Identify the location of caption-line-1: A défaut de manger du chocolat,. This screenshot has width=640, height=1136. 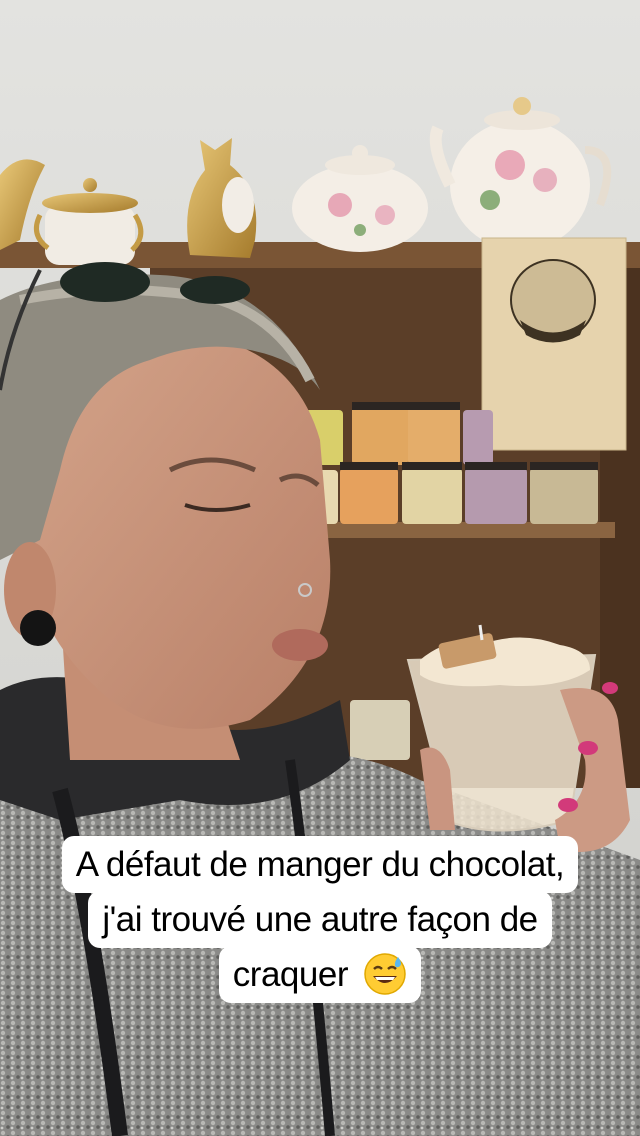
(320, 864).